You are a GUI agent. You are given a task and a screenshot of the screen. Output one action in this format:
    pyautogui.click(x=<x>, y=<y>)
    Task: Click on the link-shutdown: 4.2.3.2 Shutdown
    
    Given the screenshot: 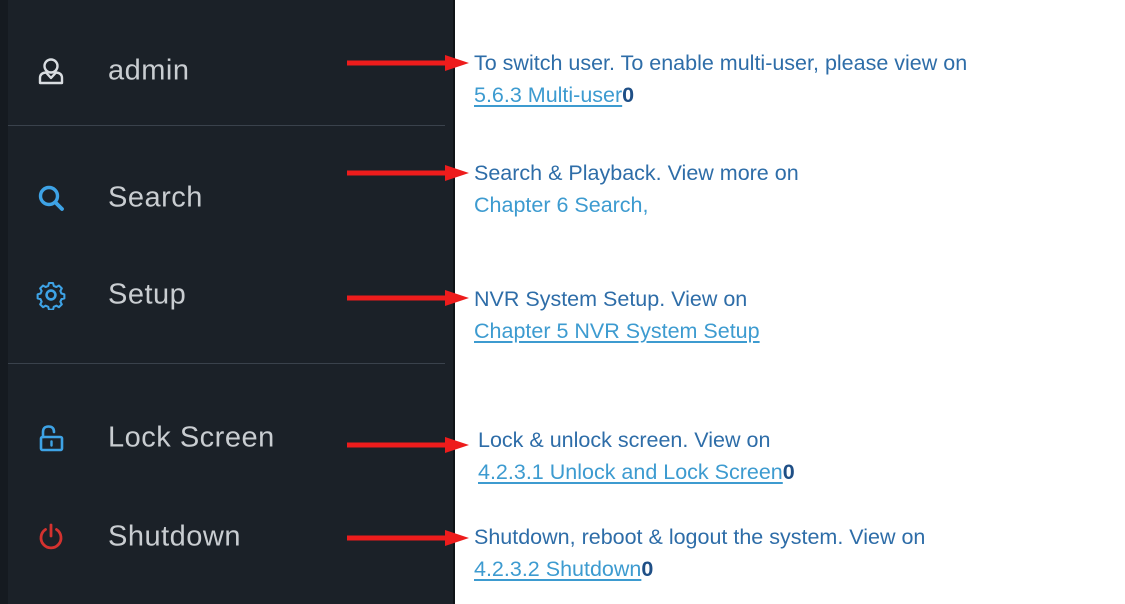 What is the action you would take?
    pyautogui.click(x=557, y=569)
    